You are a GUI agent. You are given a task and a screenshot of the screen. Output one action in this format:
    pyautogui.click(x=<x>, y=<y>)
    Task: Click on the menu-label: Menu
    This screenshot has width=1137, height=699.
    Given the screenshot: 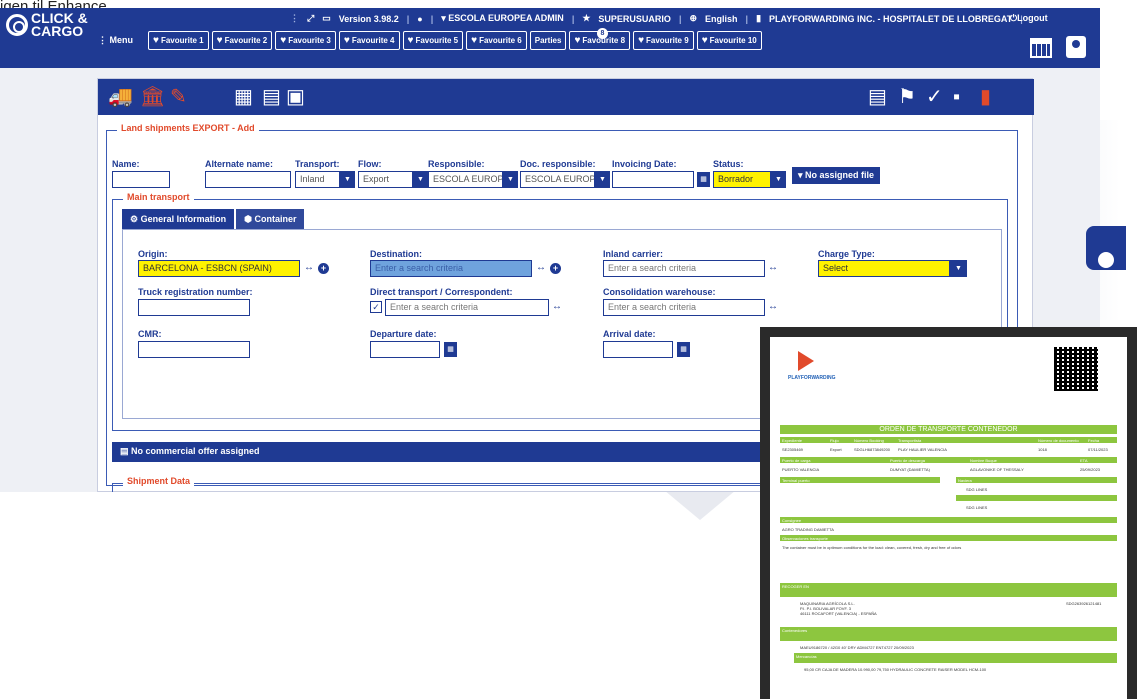 What is the action you would take?
    pyautogui.click(x=121, y=40)
    